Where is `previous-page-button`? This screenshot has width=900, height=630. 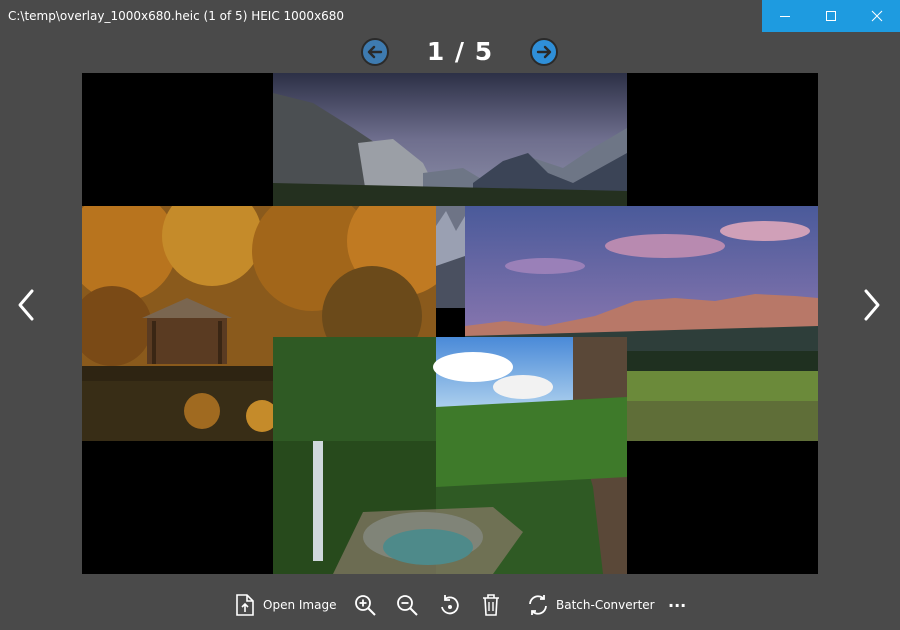
previous-page-button is located at coordinates (375, 52).